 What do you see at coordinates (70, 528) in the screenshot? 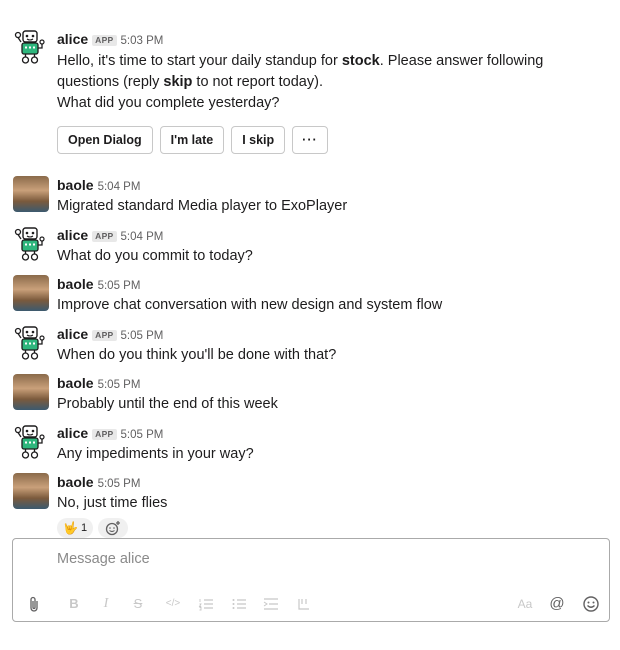
I see `love-you-gesture-icon: 🤟` at bounding box center [70, 528].